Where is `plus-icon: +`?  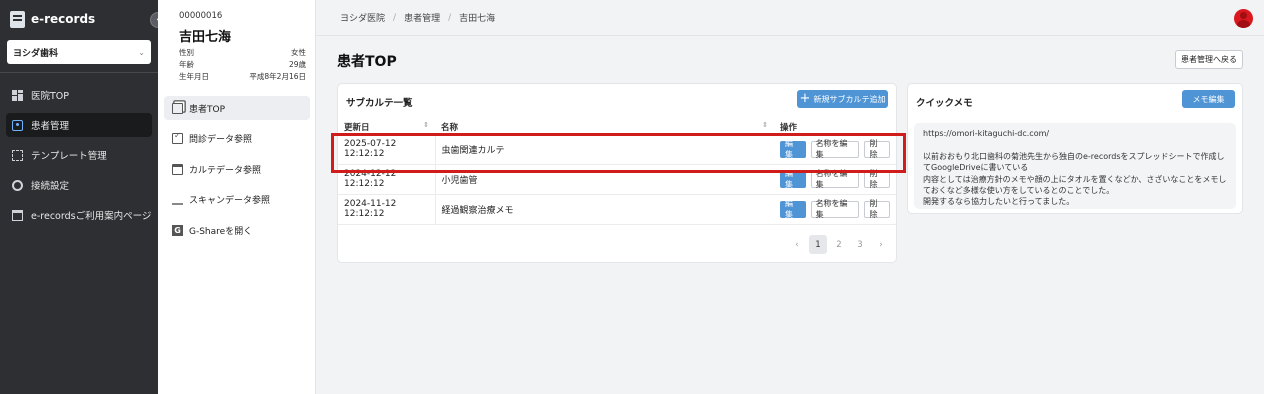 plus-icon: + is located at coordinates (805, 98).